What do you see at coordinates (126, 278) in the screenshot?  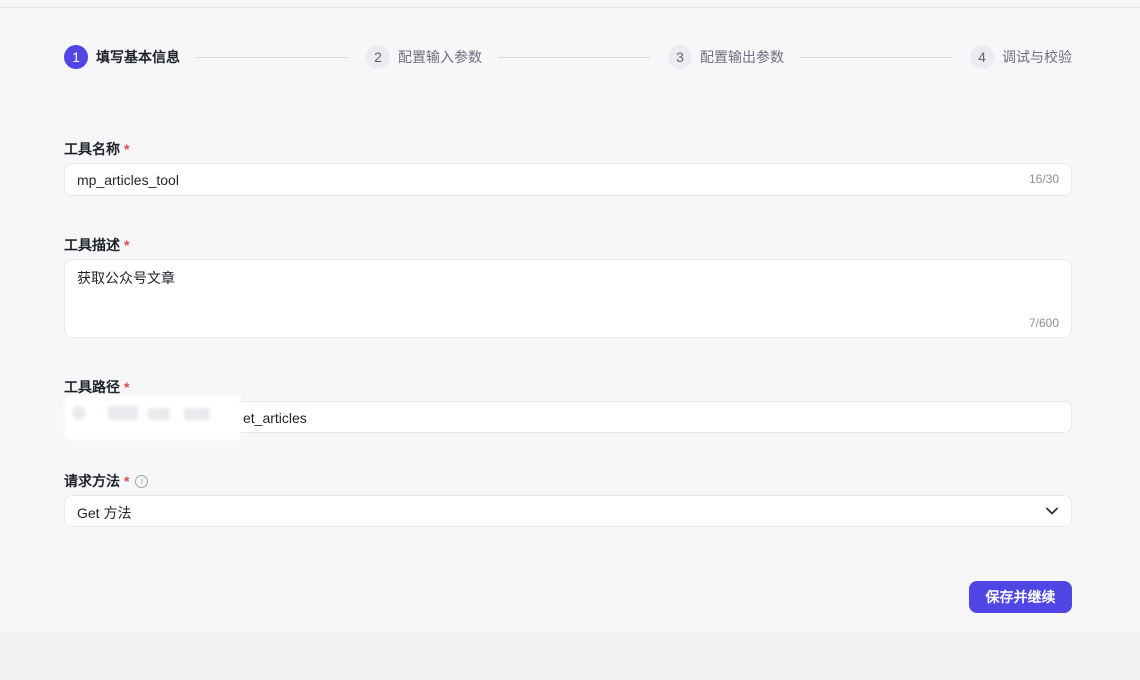 I see `tool-desc-value: 获取公众号文章` at bounding box center [126, 278].